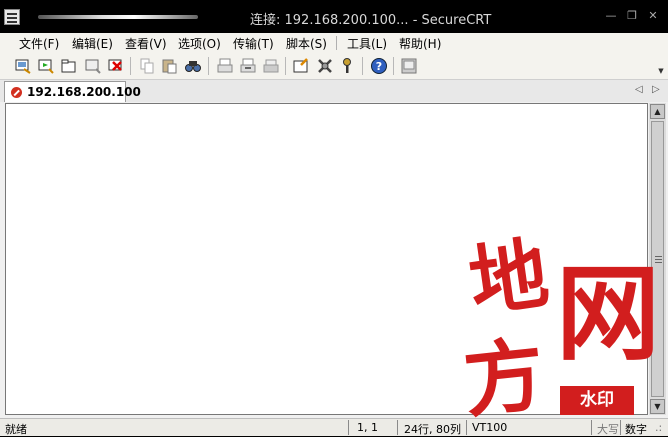 The image size is (668, 437). What do you see at coordinates (12, 17) in the screenshot?
I see `app-icon` at bounding box center [12, 17].